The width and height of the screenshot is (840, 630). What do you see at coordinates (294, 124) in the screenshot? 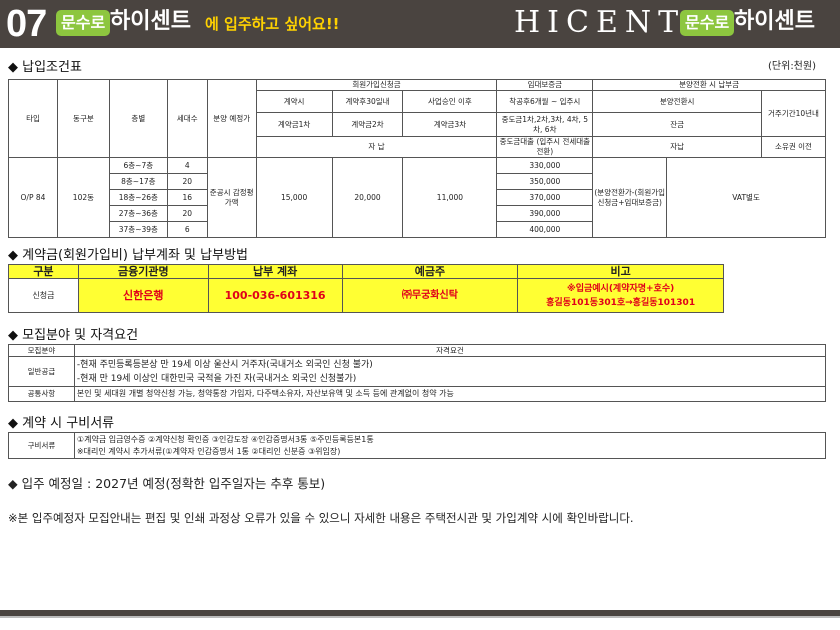
I see `header-c1: 계약금1차` at bounding box center [294, 124].